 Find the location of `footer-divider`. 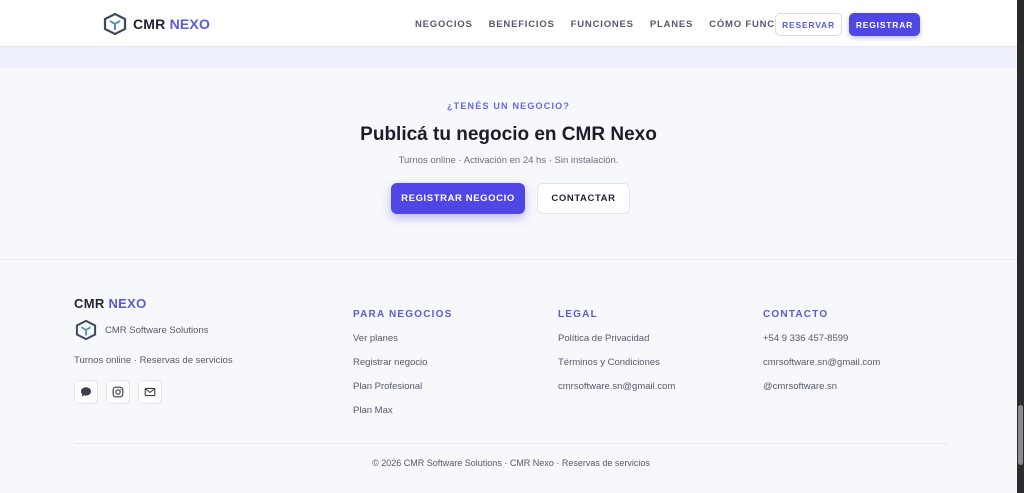

footer-divider is located at coordinates (510, 443).